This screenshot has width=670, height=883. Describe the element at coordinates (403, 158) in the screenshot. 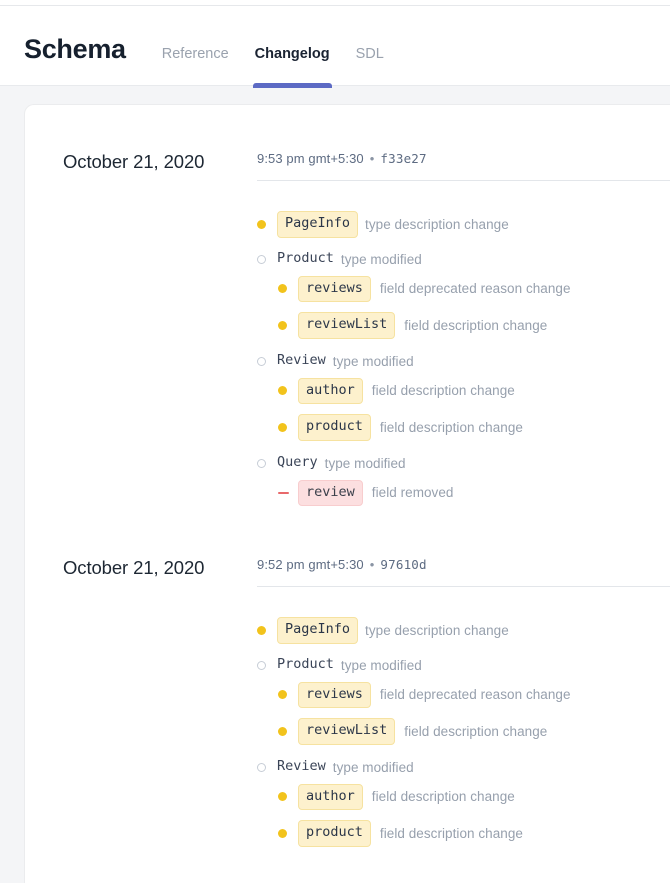

I see `entry-commit-hash: f33e27` at that location.